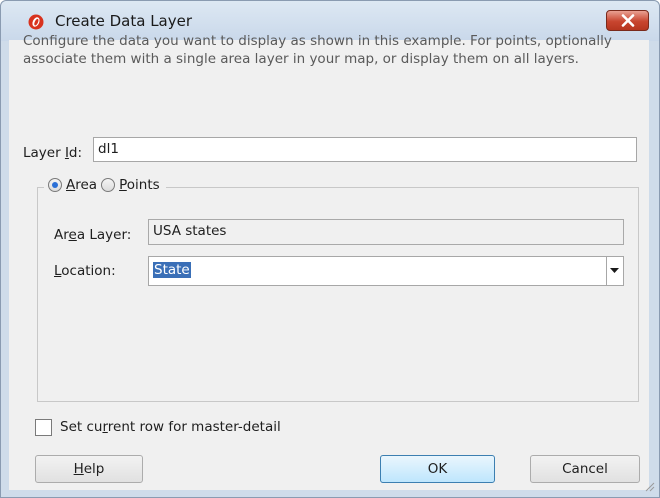  What do you see at coordinates (44, 153) in the screenshot?
I see `layer-id-label-part: Layer` at bounding box center [44, 153].